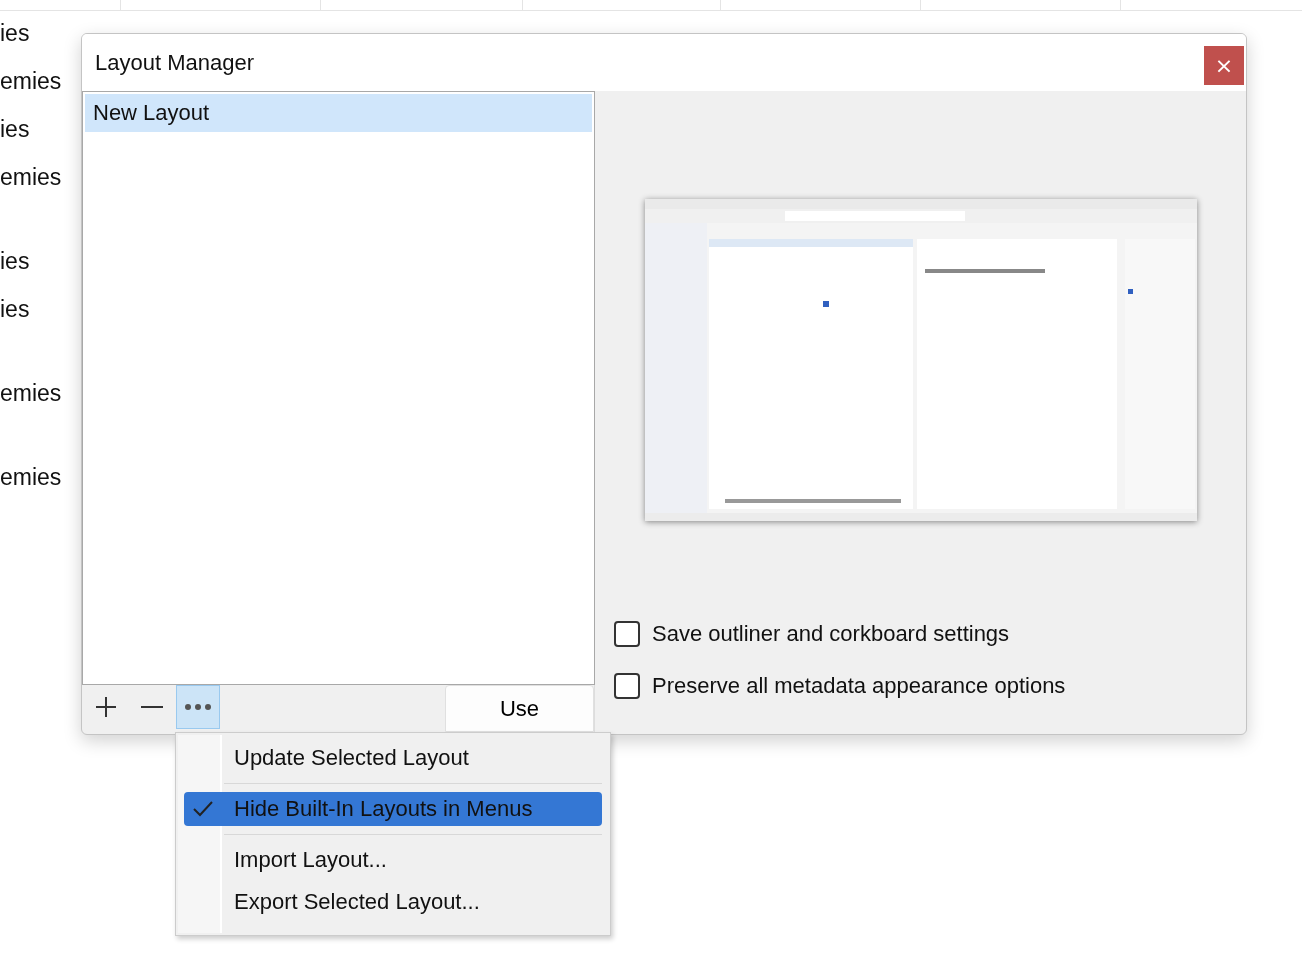 The width and height of the screenshot is (1302, 966). Describe the element at coordinates (1224, 65) in the screenshot. I see `close-button: ×` at that location.